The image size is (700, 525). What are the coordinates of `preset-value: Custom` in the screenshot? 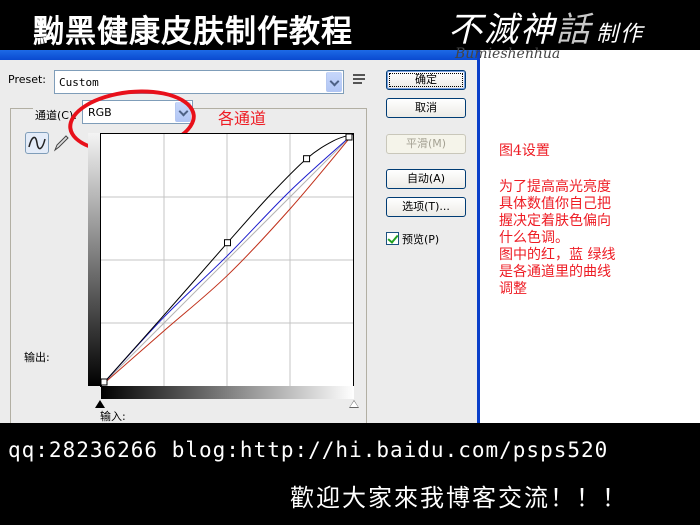 It's located at (79, 82).